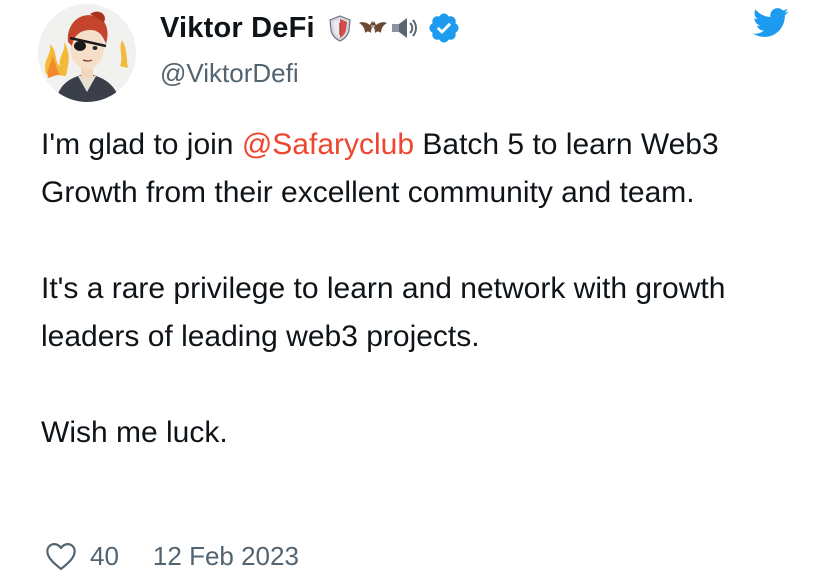  Describe the element at coordinates (328, 144) in the screenshot. I see `mention-link: @Safaryclub` at that location.